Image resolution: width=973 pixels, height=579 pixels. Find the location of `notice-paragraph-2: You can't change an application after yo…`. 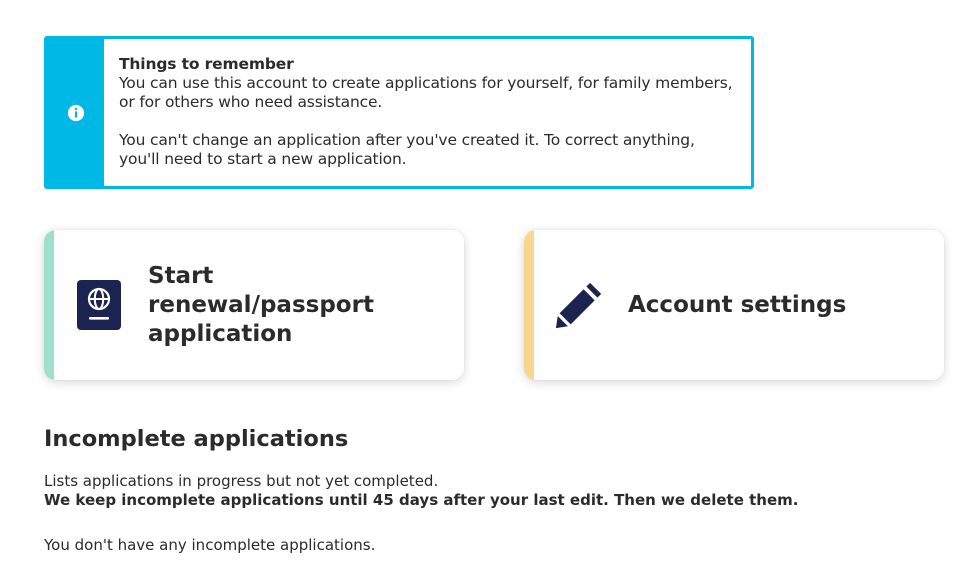

notice-paragraph-2: You can't change an application after yo… is located at coordinates (407, 149).